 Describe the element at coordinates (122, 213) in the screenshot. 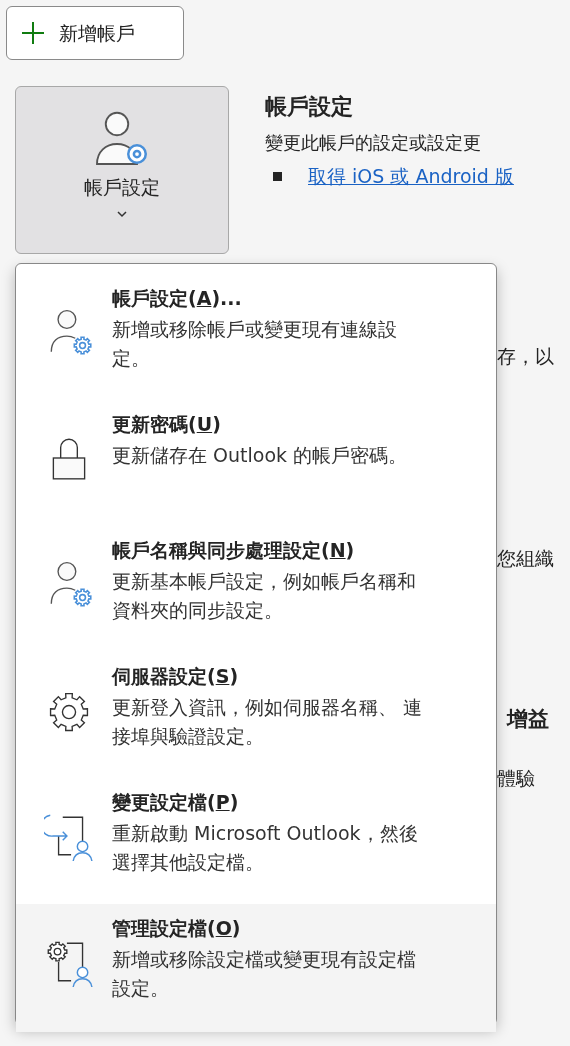

I see `caret-icon` at that location.